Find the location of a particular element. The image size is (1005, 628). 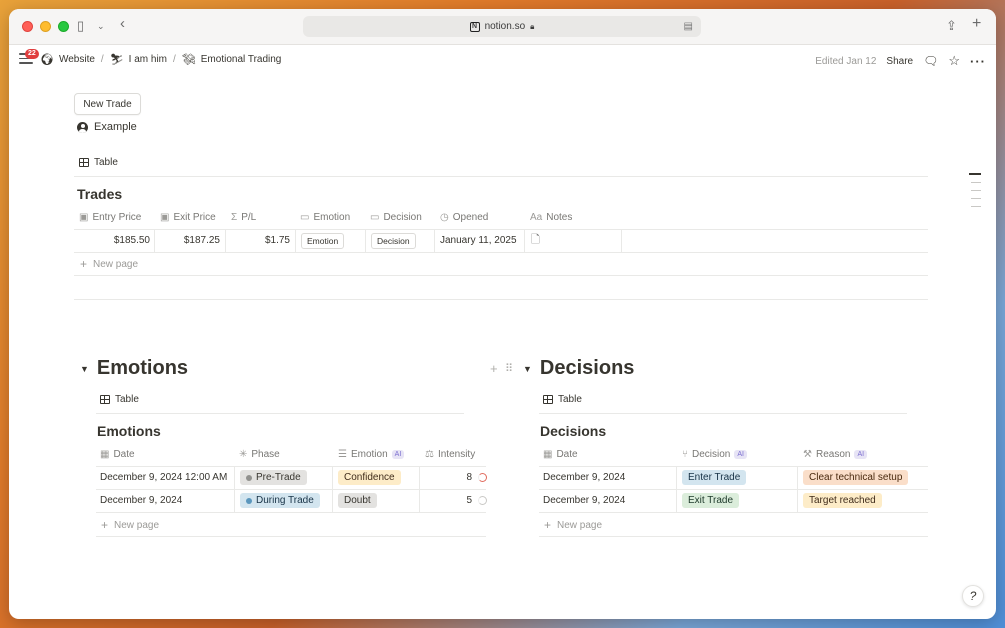

emotions-toggle-heading: ▼ Emotions is located at coordinates (134, 368).